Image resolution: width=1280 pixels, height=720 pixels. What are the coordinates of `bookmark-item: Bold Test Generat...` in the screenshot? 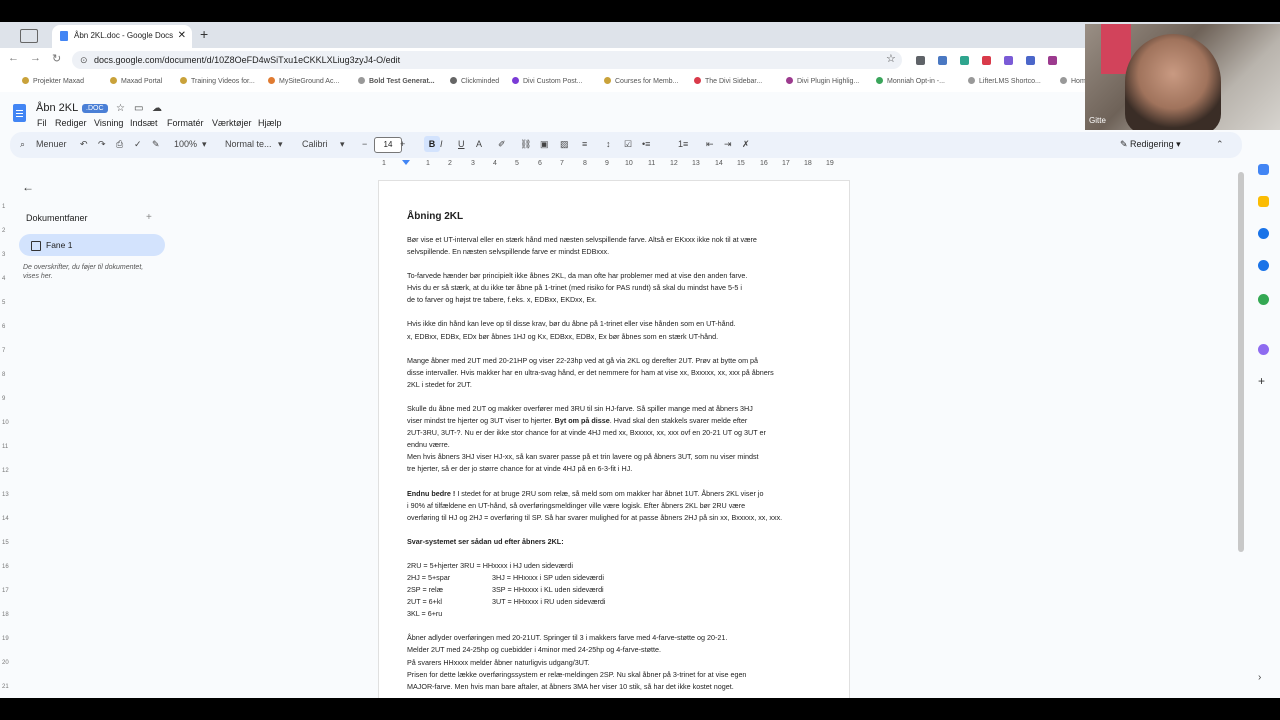 It's located at (396, 81).